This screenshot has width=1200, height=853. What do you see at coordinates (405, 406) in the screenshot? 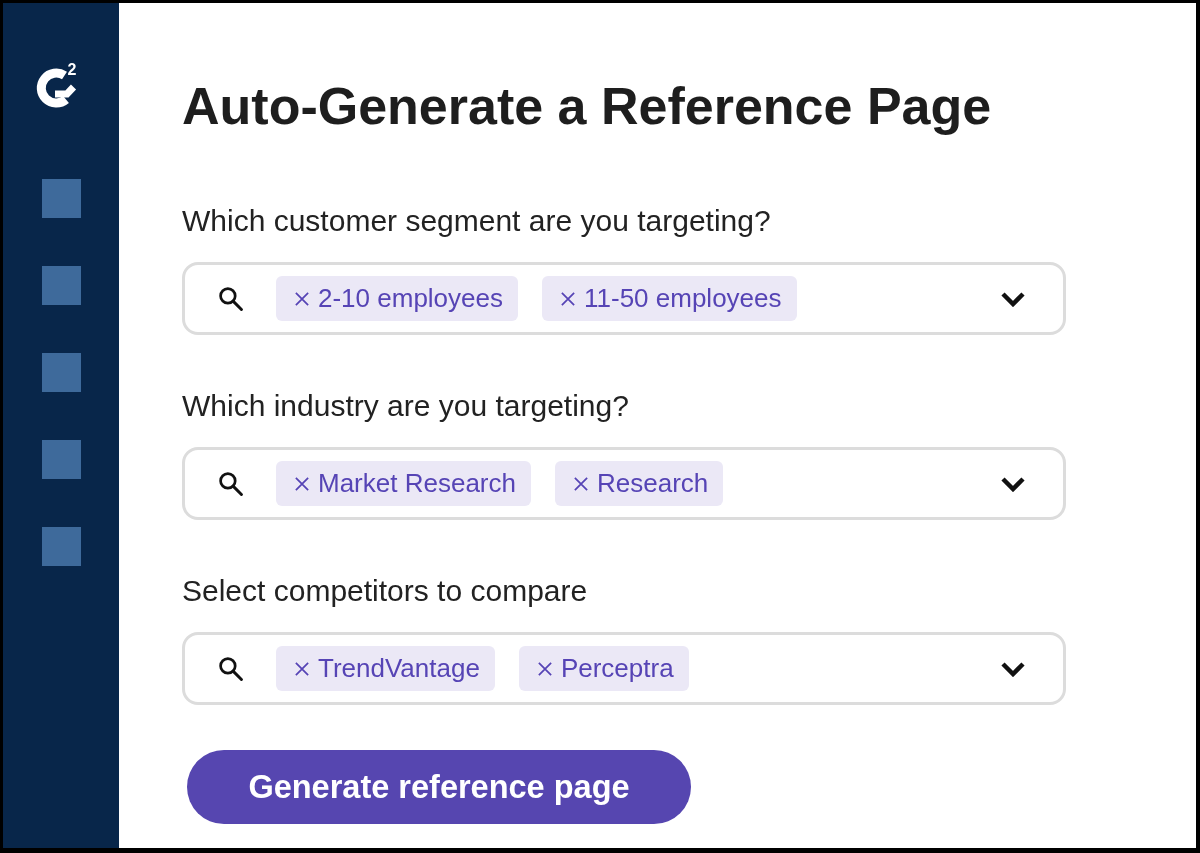
I see `field-label: Which industry are you targeting?` at bounding box center [405, 406].